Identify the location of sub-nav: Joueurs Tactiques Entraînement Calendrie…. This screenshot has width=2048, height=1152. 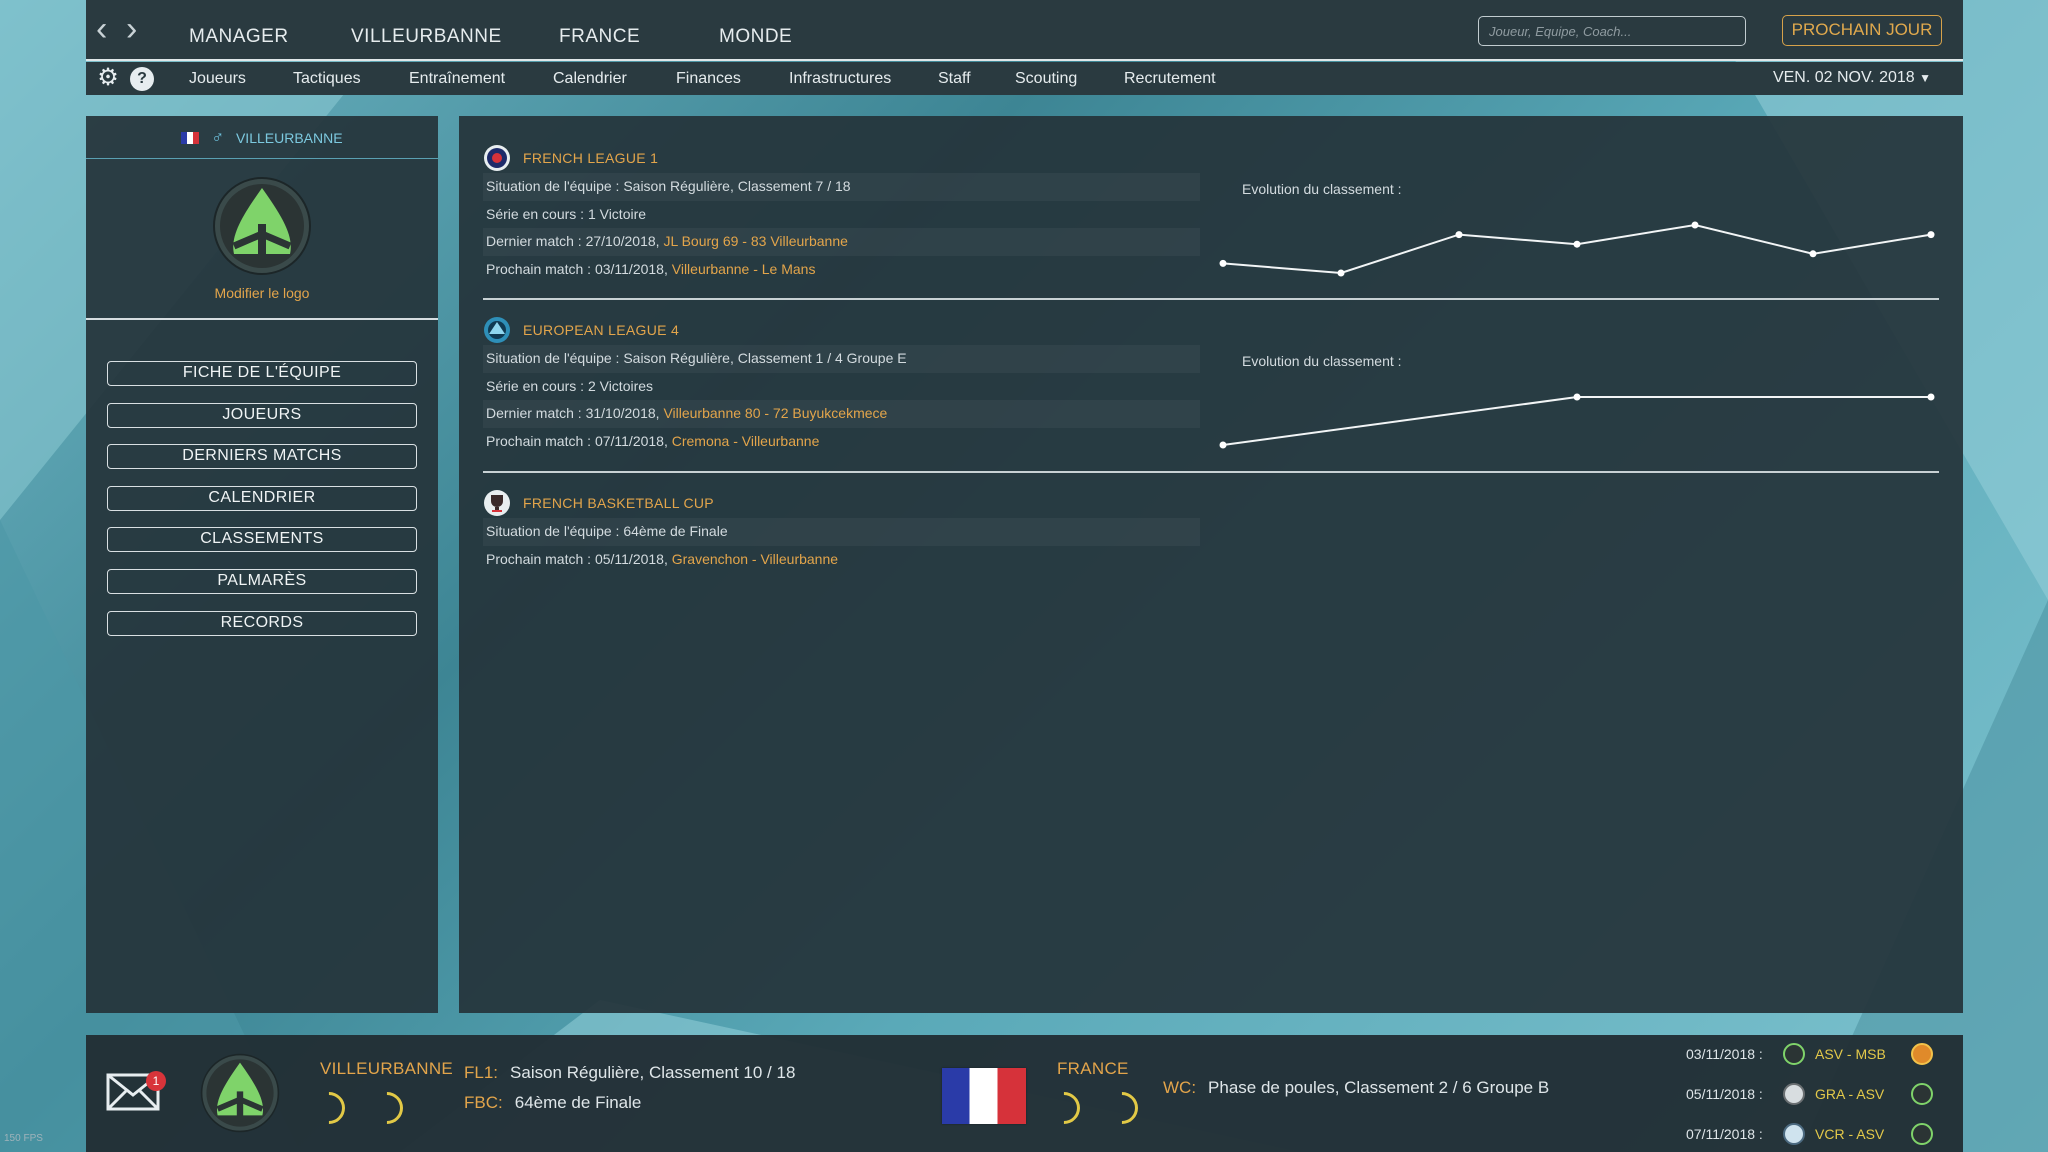
(702, 79).